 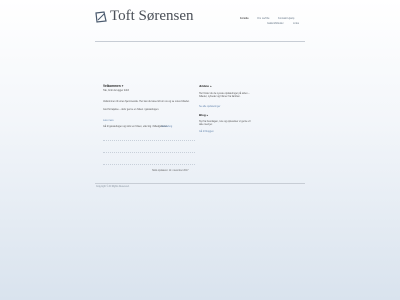 What do you see at coordinates (263, 18) in the screenshot?
I see `nav-item-om-os: Om os/Ole` at bounding box center [263, 18].